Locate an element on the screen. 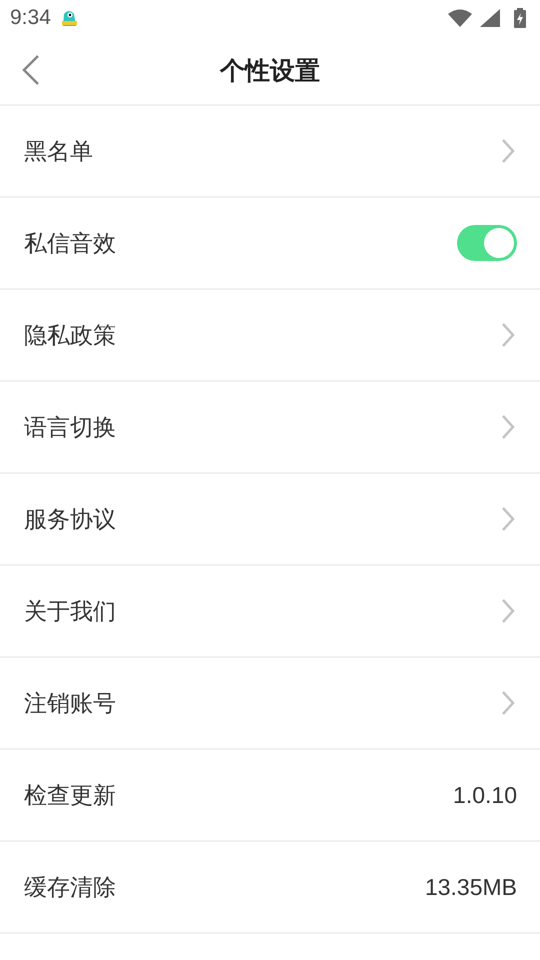 This screenshot has height=960, width=540. setting-label: 检查更新 is located at coordinates (70, 796).